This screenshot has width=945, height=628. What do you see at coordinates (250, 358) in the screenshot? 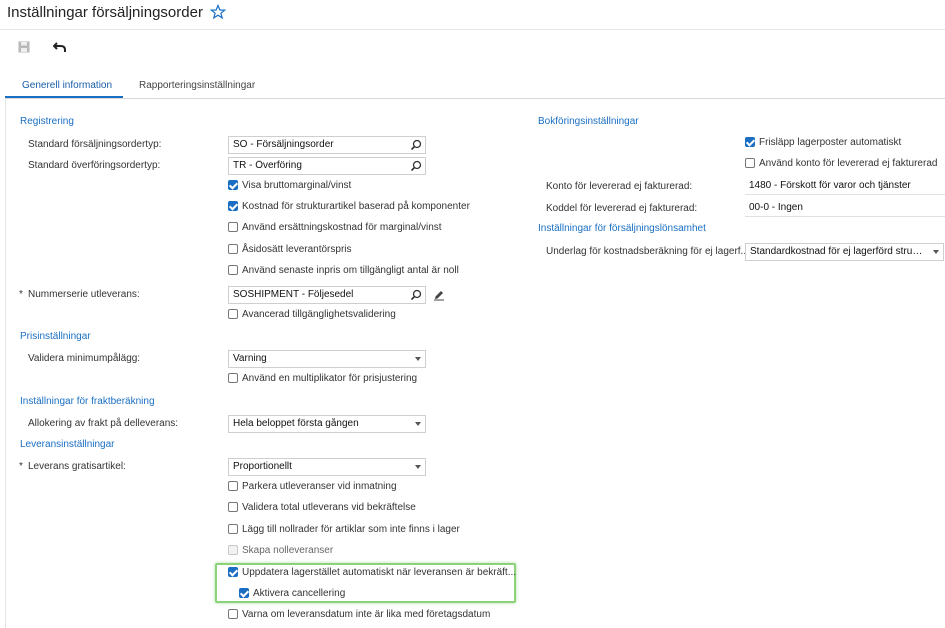
I see `validate-min-markup-value: Varning` at bounding box center [250, 358].